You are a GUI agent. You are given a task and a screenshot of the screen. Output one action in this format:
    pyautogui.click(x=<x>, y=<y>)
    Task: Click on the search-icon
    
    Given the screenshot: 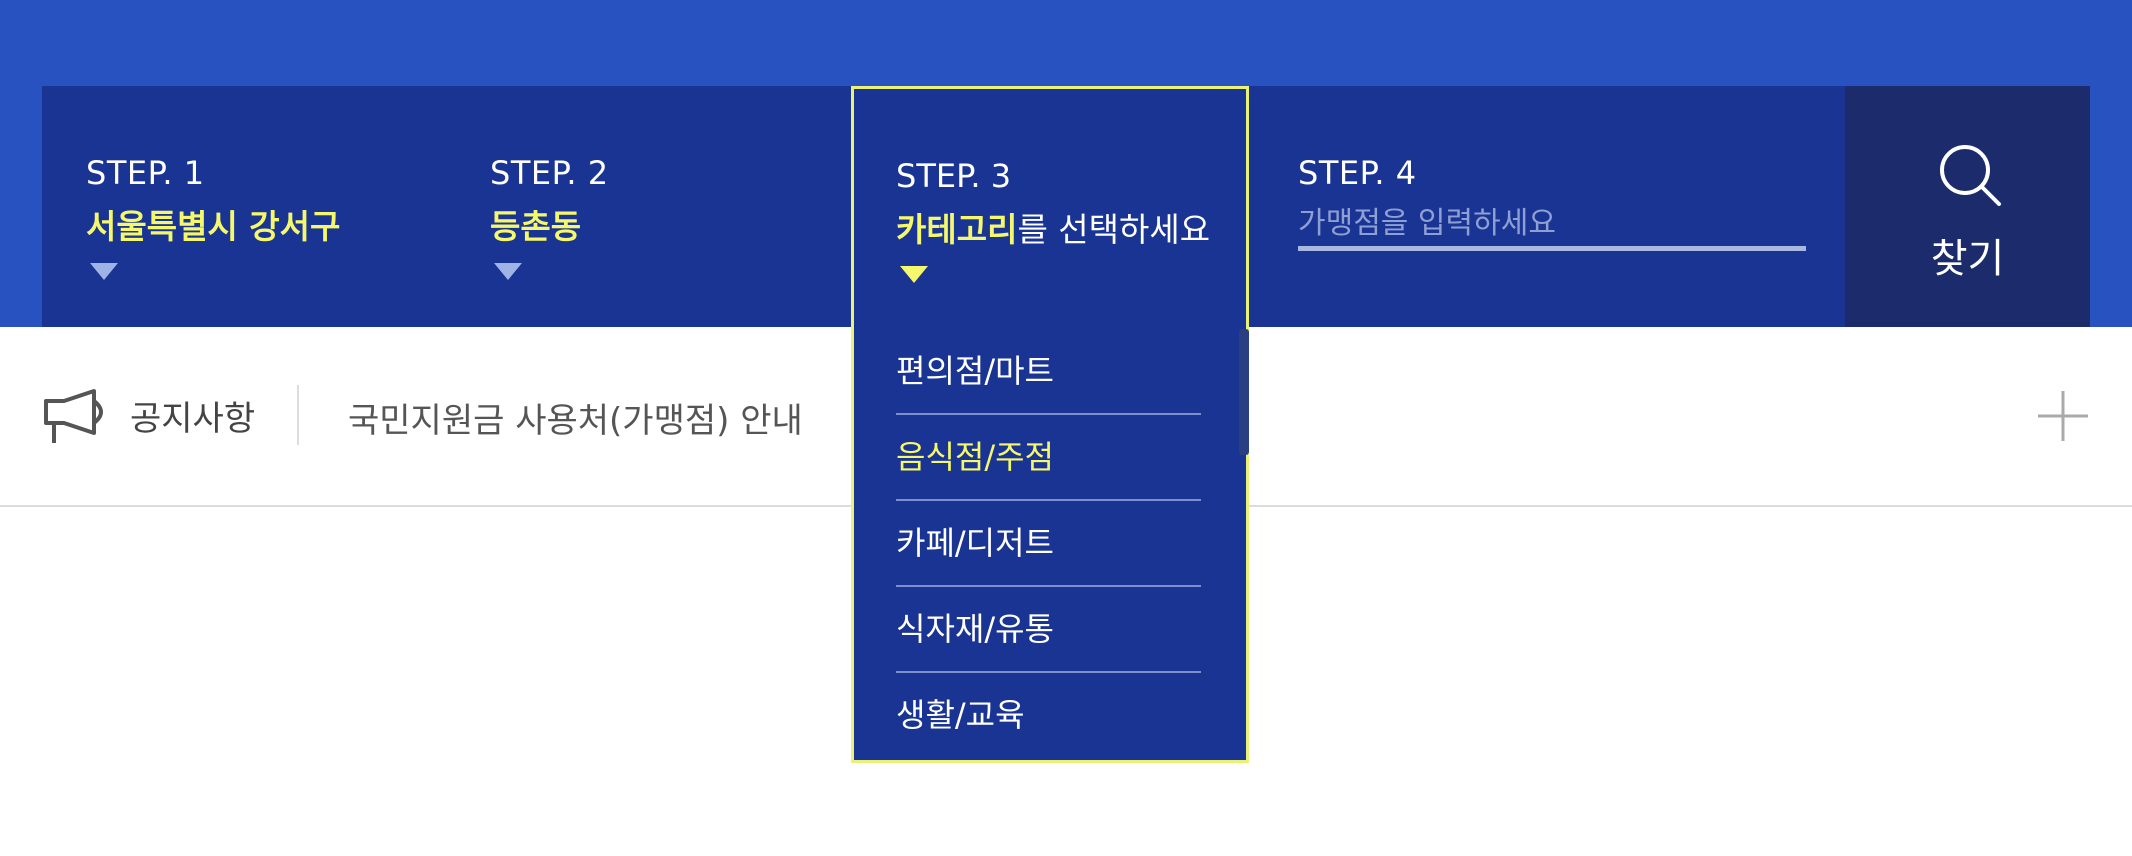 What is the action you would take?
    pyautogui.click(x=1970, y=175)
    